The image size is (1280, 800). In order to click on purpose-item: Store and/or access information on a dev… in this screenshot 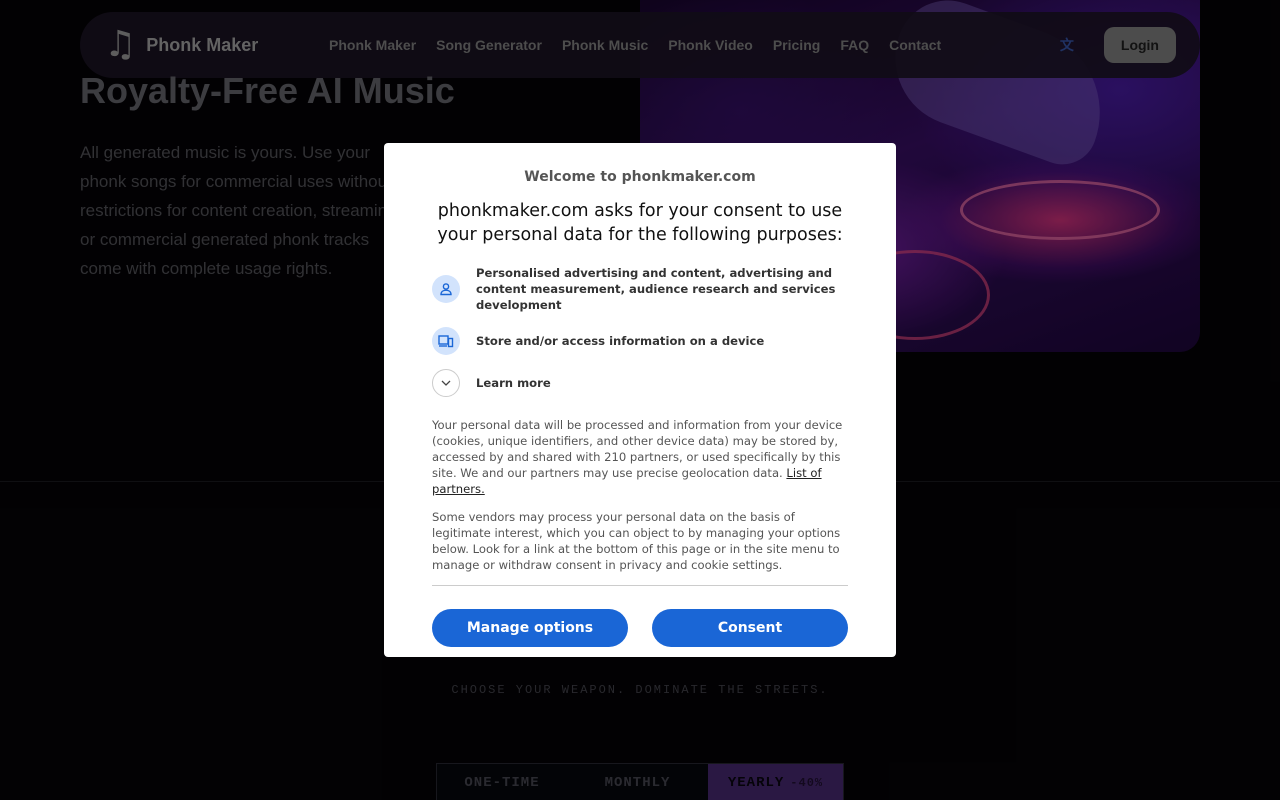, I will do `click(640, 341)`.